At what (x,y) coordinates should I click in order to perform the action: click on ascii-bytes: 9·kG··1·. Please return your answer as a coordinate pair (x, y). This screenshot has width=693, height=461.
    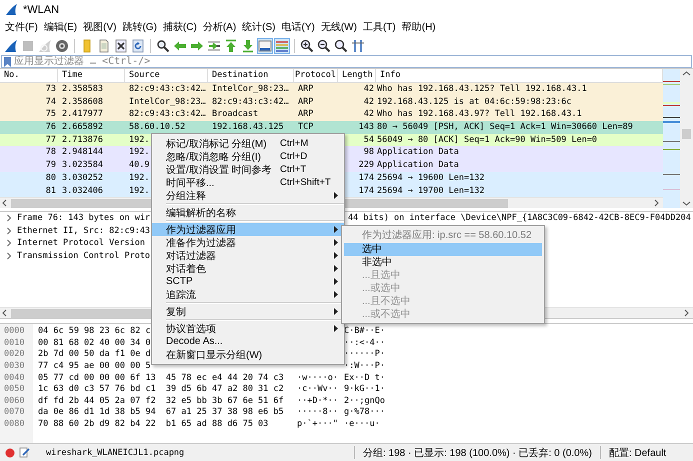
    Looking at the image, I should click on (364, 390).